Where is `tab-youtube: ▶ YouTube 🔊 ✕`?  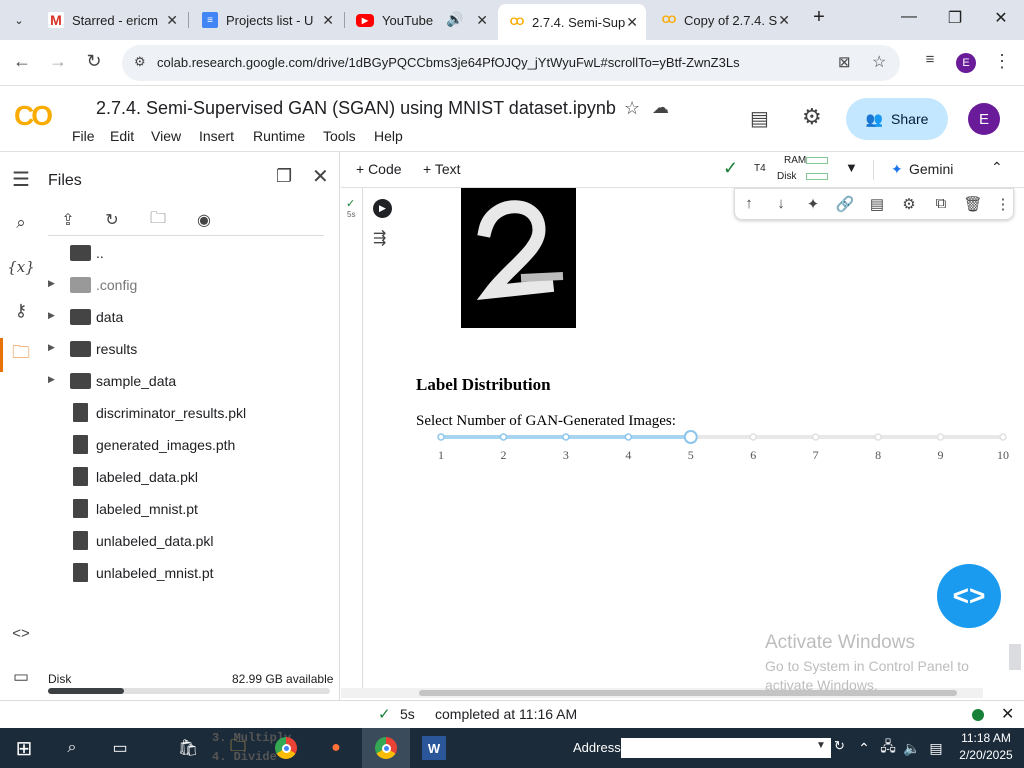 tab-youtube: ▶ YouTube 🔊 ✕ is located at coordinates (421, 20).